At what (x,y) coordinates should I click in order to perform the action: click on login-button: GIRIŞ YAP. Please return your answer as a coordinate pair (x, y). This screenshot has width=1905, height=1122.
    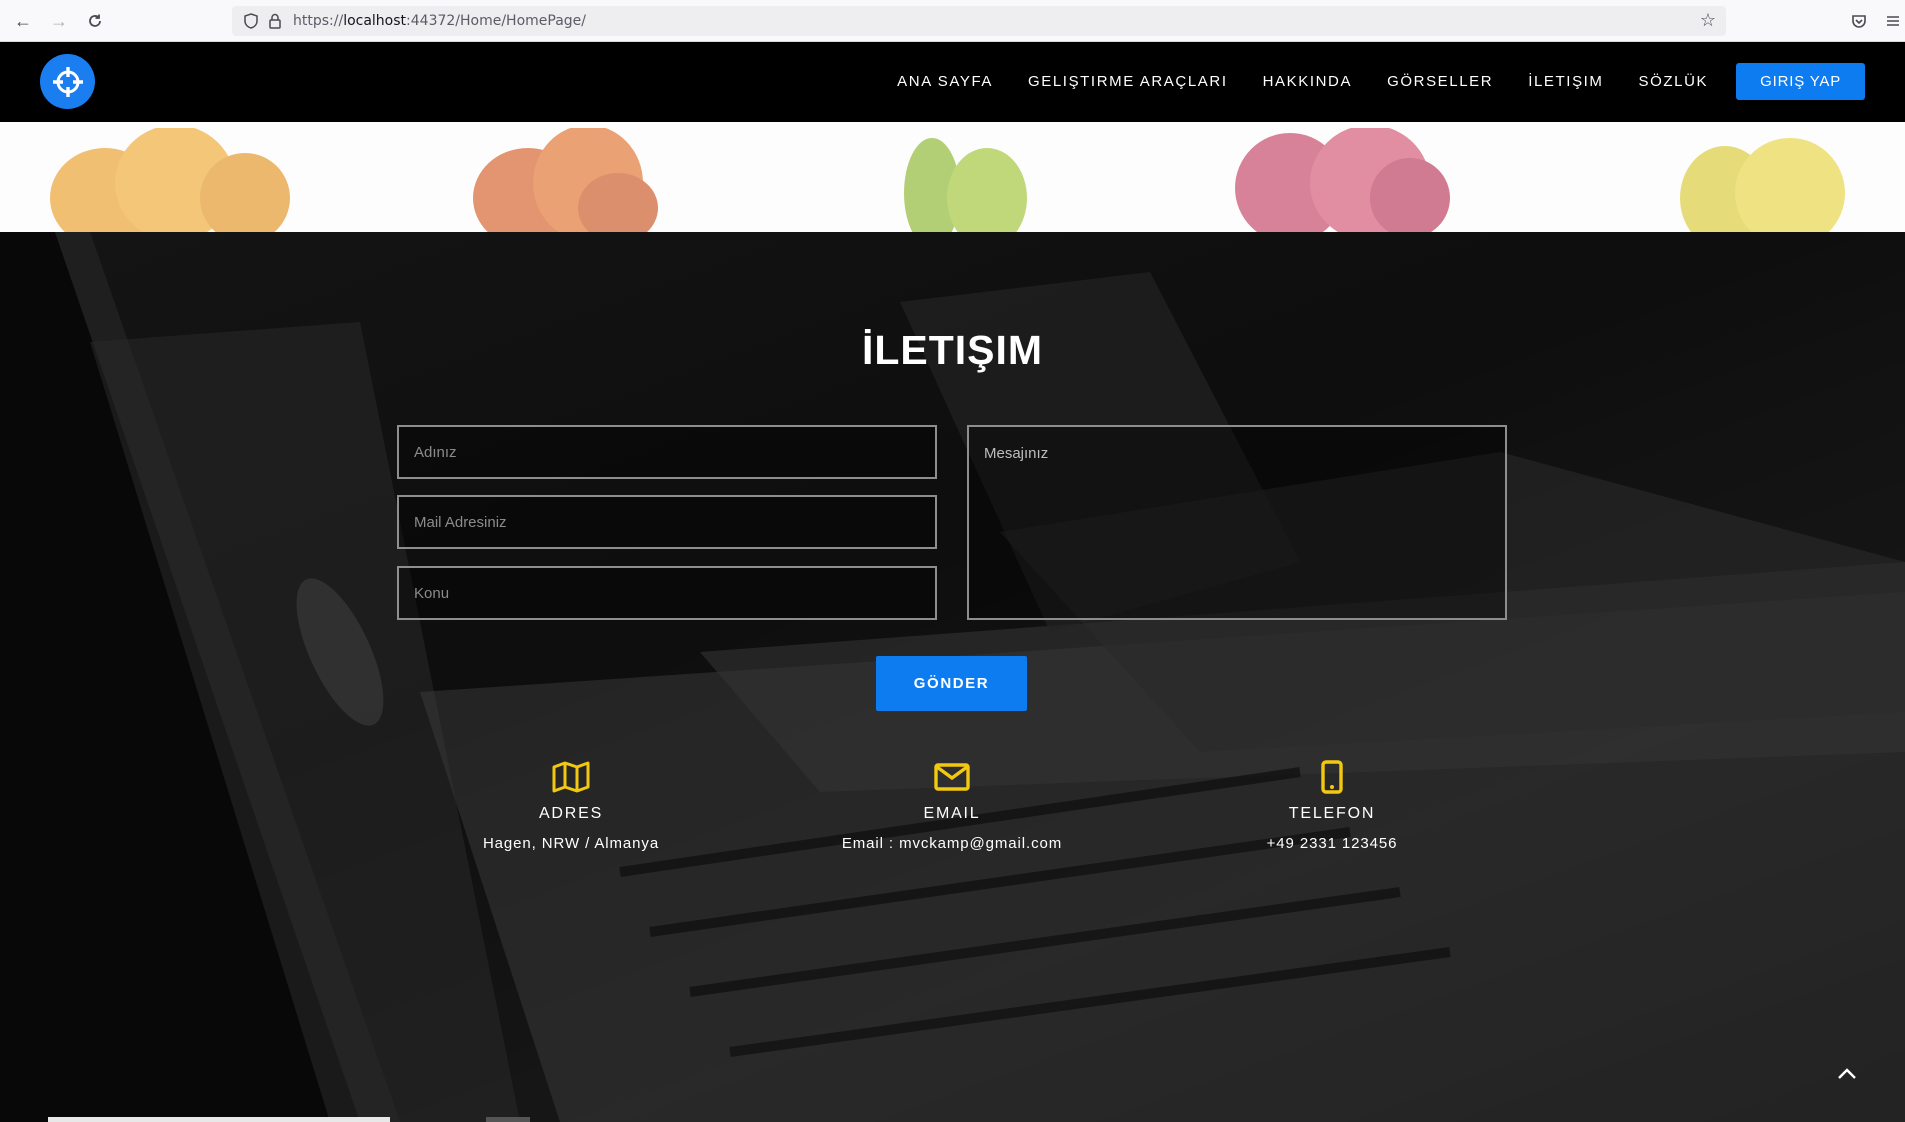
    Looking at the image, I should click on (1800, 81).